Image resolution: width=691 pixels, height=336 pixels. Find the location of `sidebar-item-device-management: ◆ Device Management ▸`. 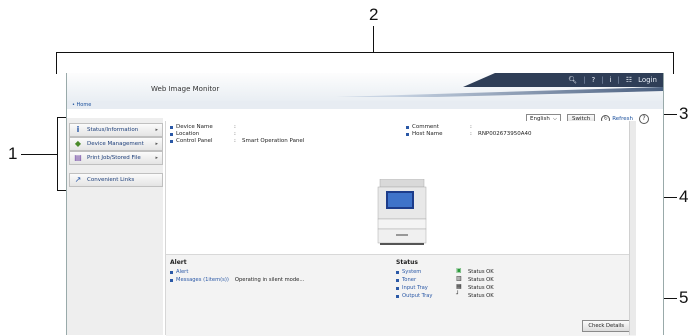

sidebar-item-device-management: ◆ Device Management ▸ is located at coordinates (116, 144).